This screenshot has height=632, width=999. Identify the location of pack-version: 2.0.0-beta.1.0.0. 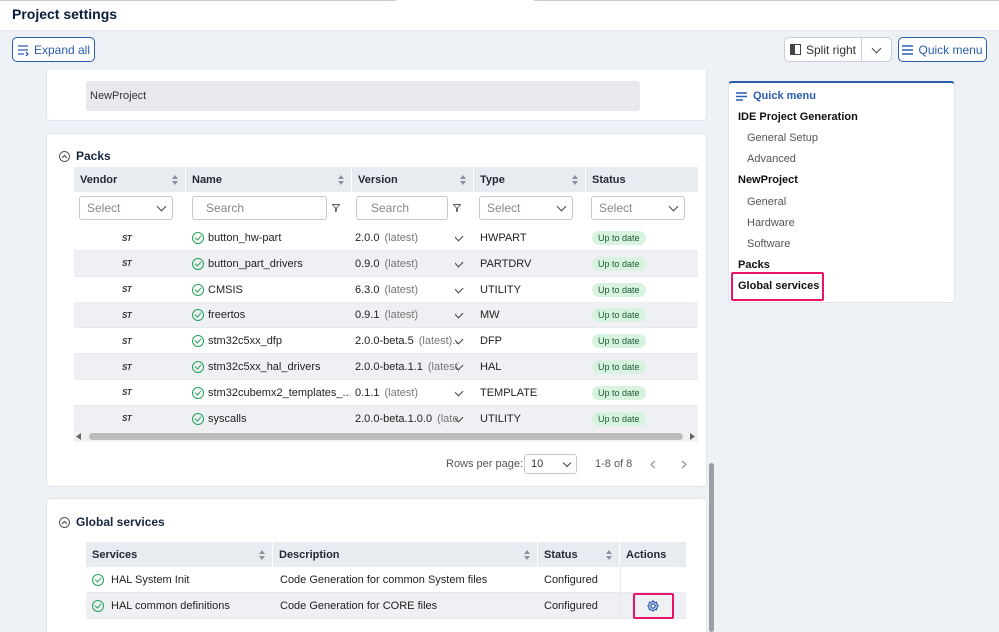
(394, 418).